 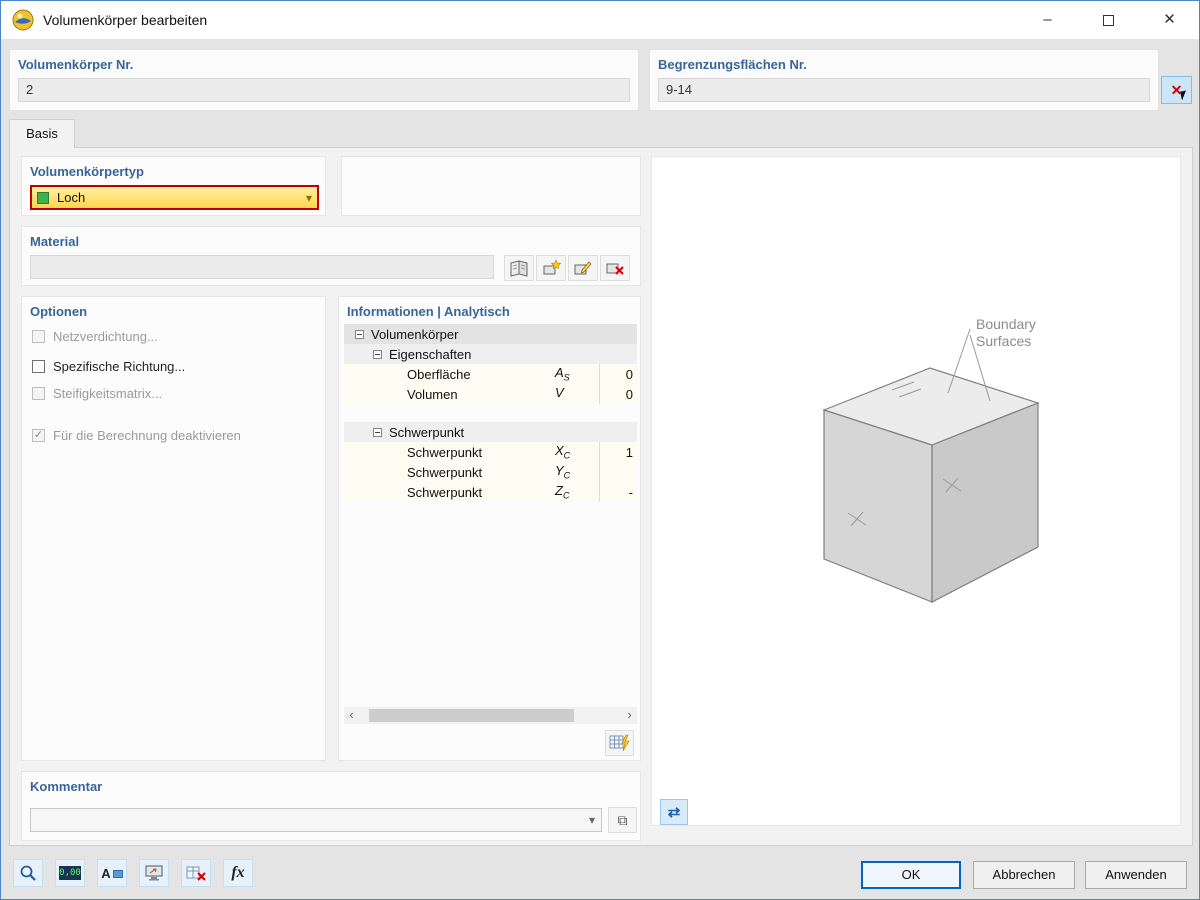 I want to click on display-properties-button: A, so click(x=112, y=873).